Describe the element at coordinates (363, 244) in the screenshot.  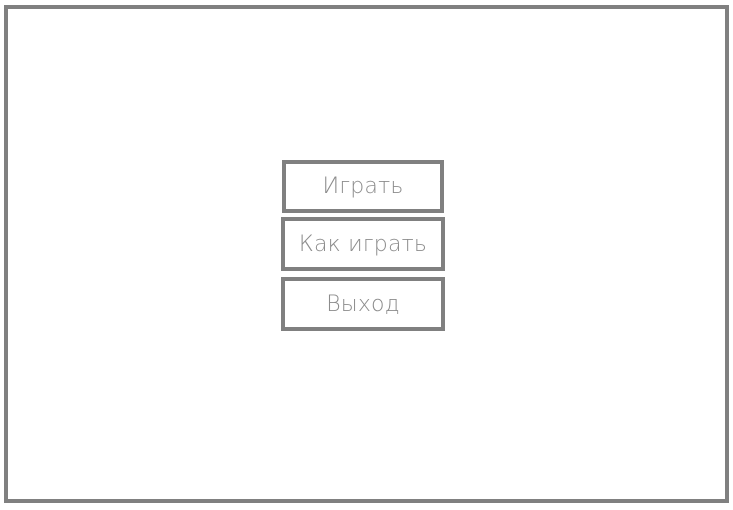
I see `how-to-play-button: Как играть` at that location.